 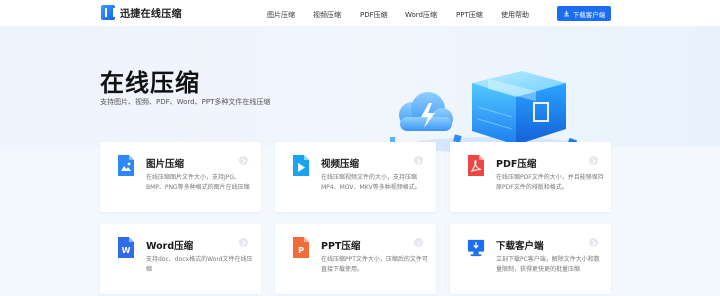 What do you see at coordinates (421, 15) in the screenshot?
I see `nav-word-compress: Word压缩` at bounding box center [421, 15].